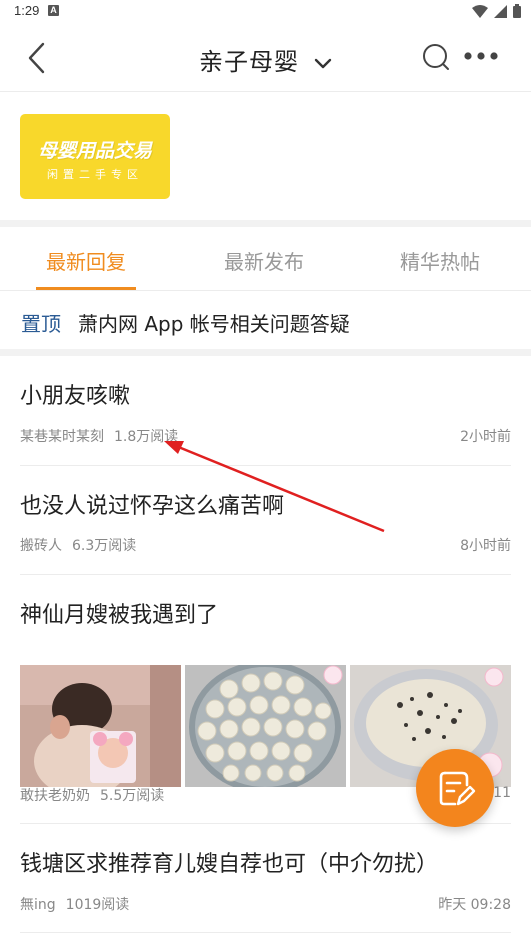 The image size is (531, 944). What do you see at coordinates (500, 11) in the screenshot?
I see `signal-icon` at bounding box center [500, 11].